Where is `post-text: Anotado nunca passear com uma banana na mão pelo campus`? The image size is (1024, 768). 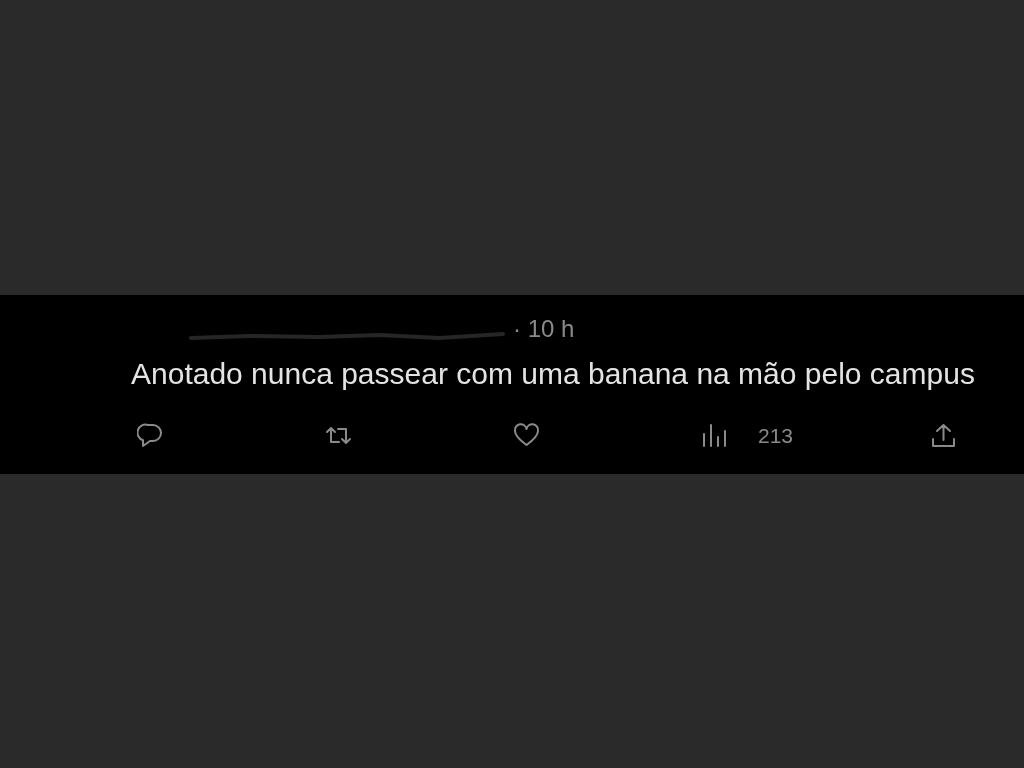
post-text: Anotado nunca passear com uma banana na mão pelo campus is located at coordinates (553, 373).